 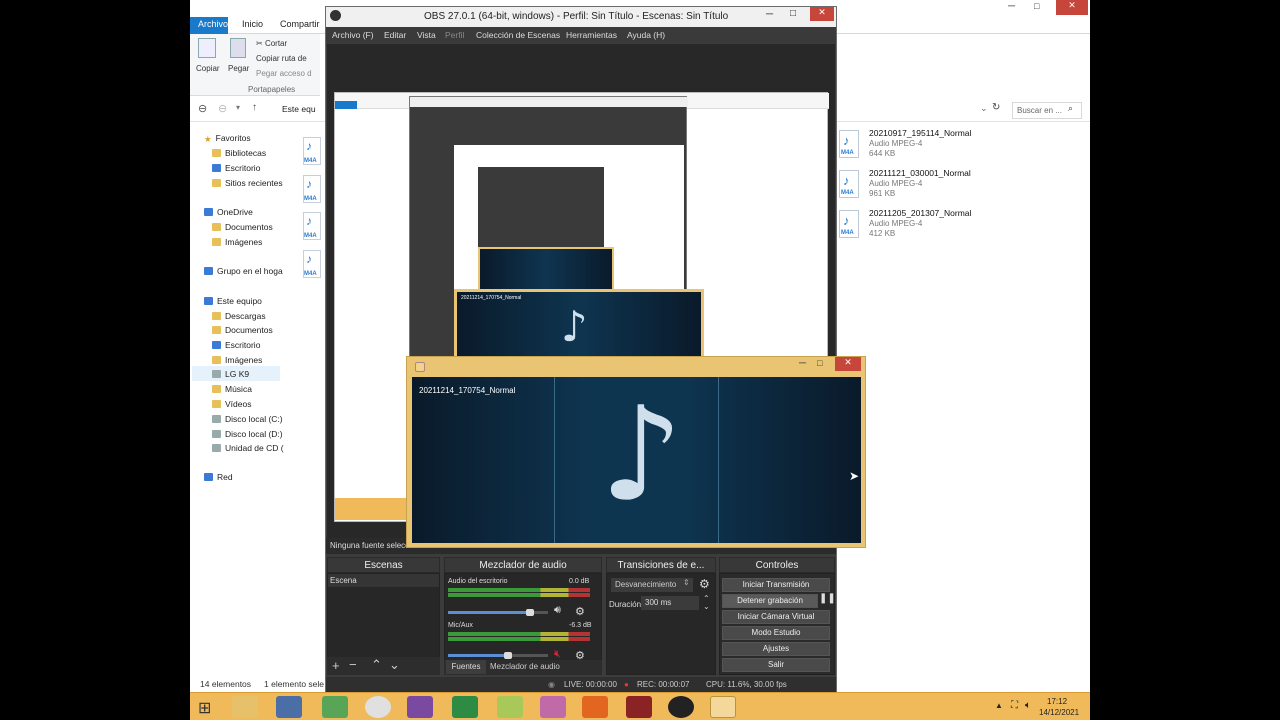 I want to click on winrar-icon, so click(x=639, y=707).